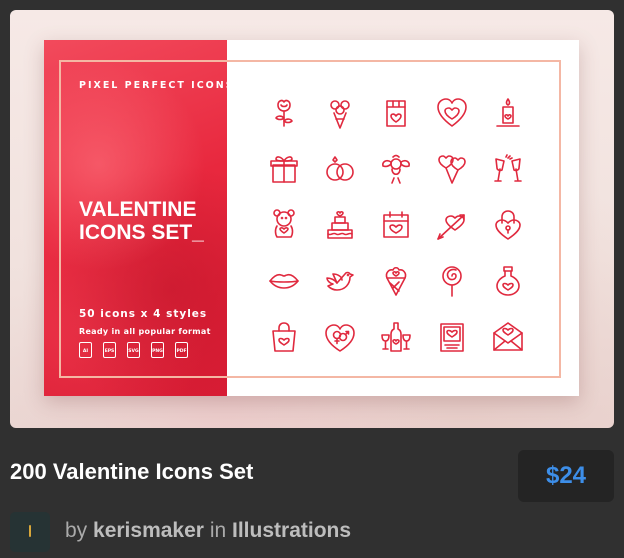  What do you see at coordinates (339, 337) in the screenshot?
I see `gender-symbols-icon` at bounding box center [339, 337].